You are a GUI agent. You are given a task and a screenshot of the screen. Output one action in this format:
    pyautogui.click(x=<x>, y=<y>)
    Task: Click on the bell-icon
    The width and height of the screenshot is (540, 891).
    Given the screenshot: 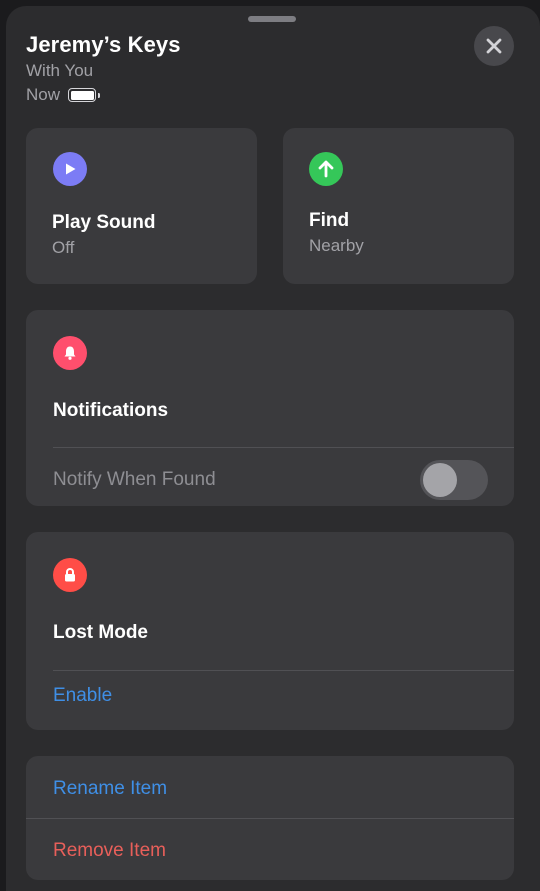 What is the action you would take?
    pyautogui.click(x=70, y=353)
    